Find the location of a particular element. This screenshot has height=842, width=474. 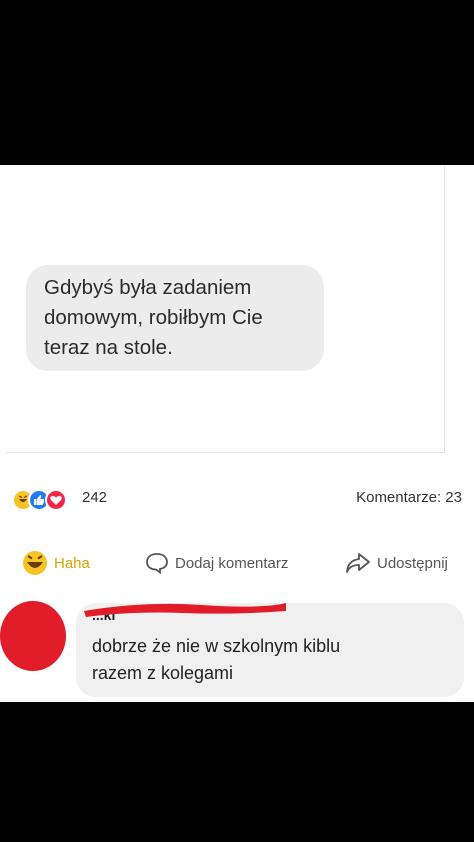

share-label: Udostępnij is located at coordinates (412, 563).